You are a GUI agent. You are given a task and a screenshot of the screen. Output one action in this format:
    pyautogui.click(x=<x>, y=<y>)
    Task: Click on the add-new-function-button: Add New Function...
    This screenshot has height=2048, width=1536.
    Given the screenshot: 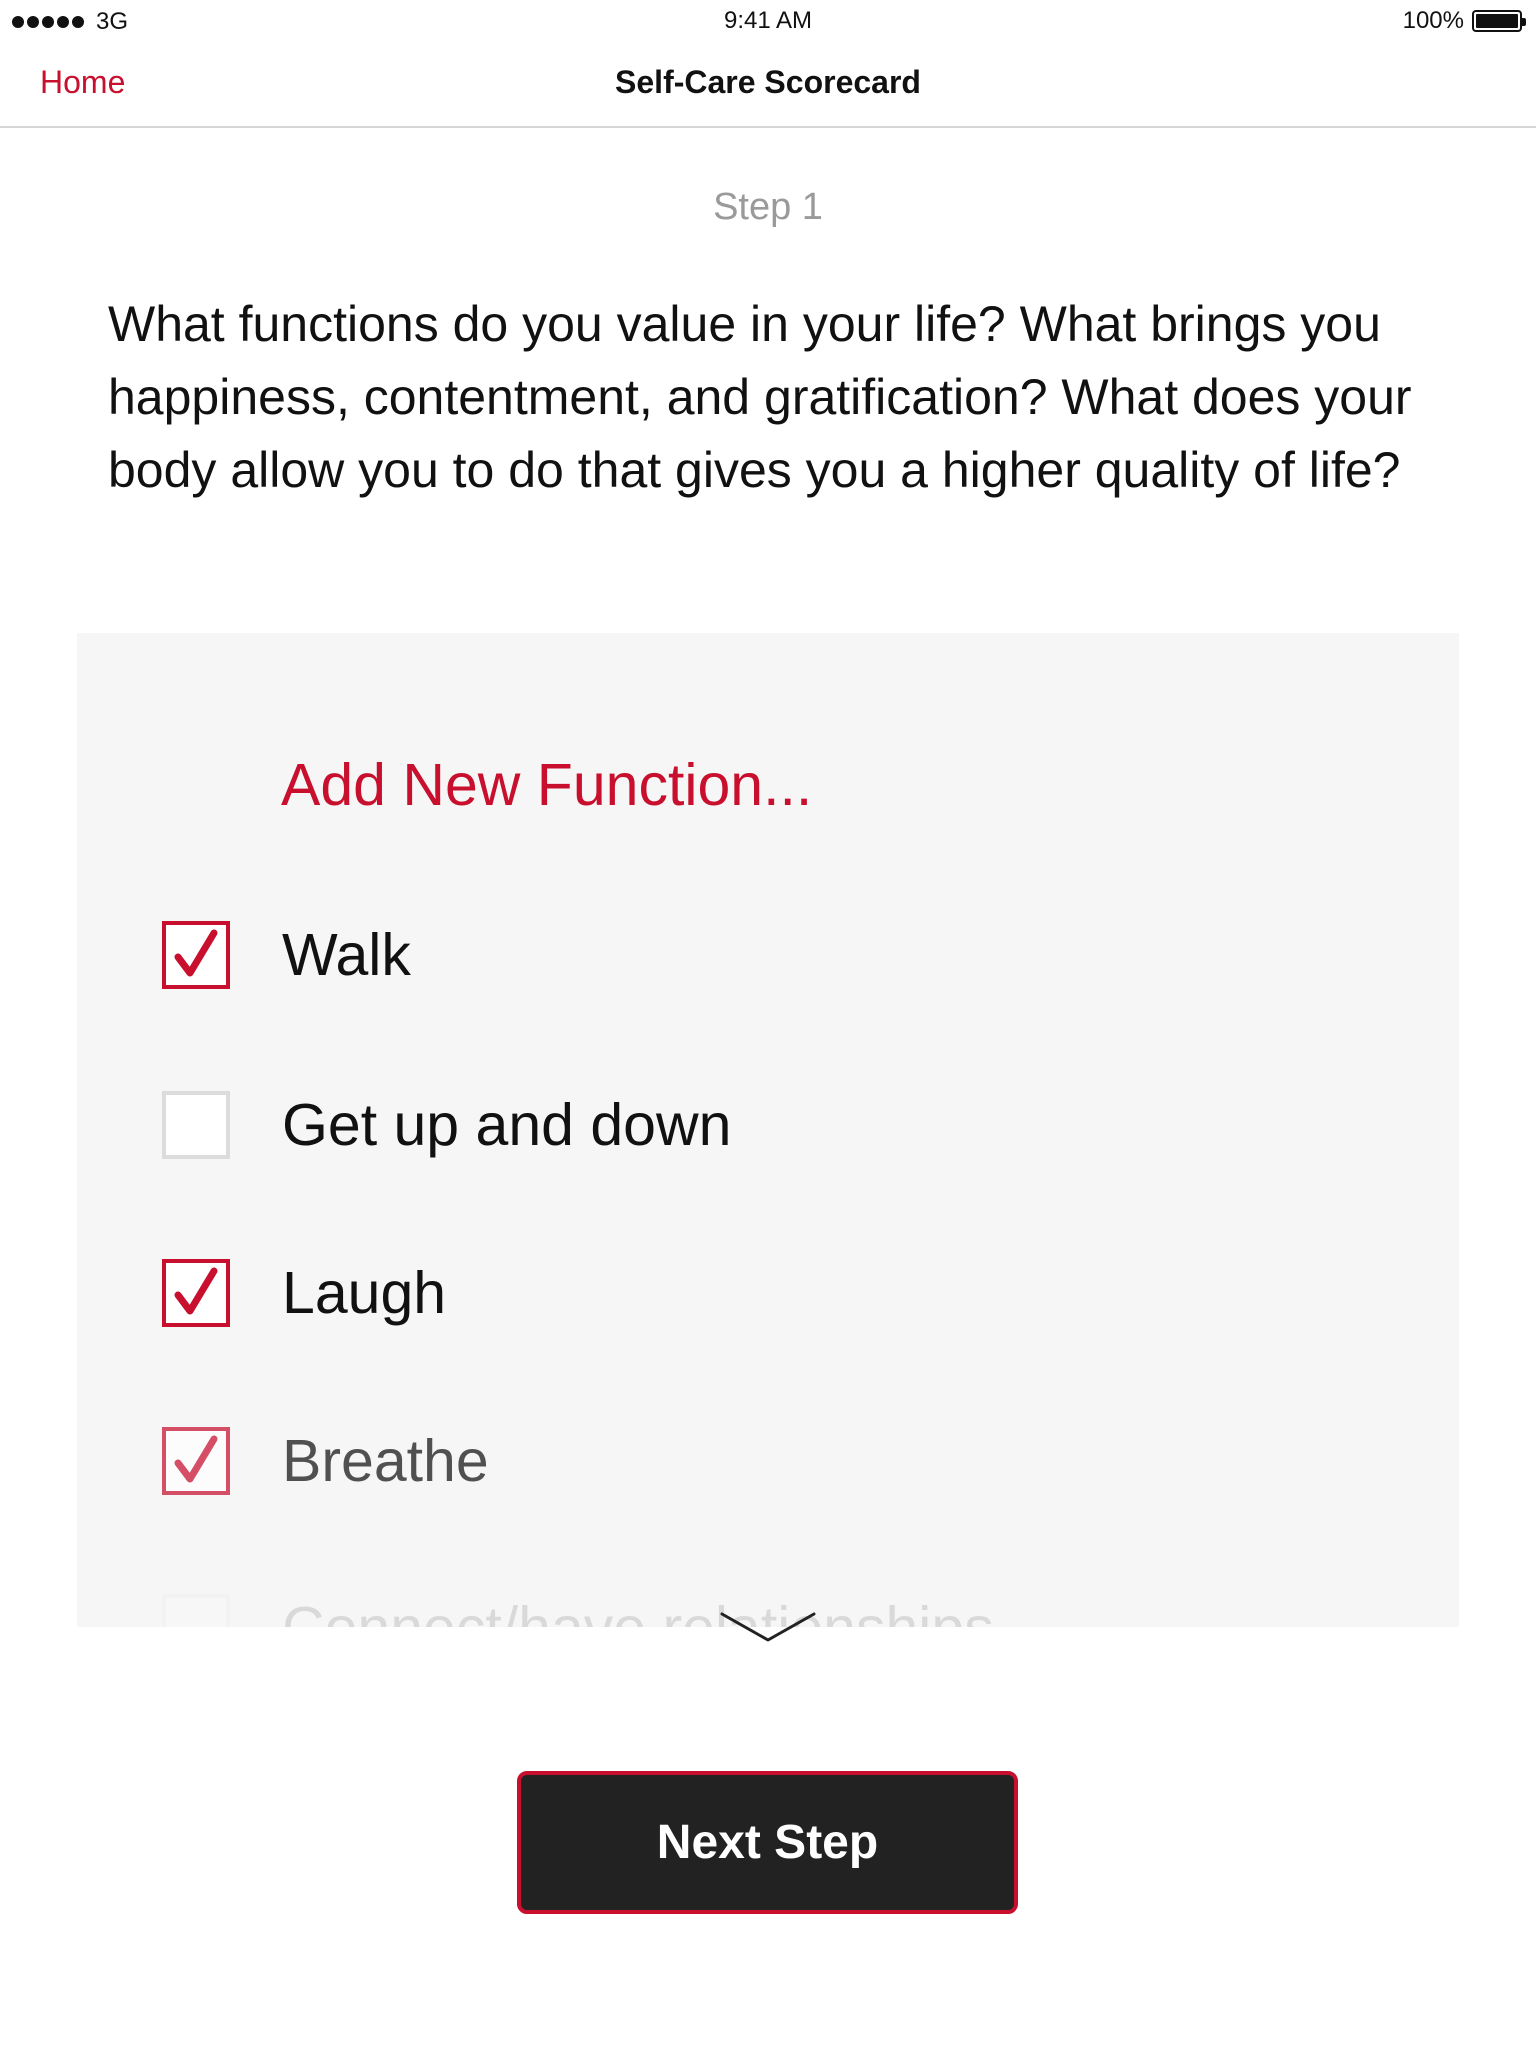 What is the action you would take?
    pyautogui.click(x=546, y=785)
    